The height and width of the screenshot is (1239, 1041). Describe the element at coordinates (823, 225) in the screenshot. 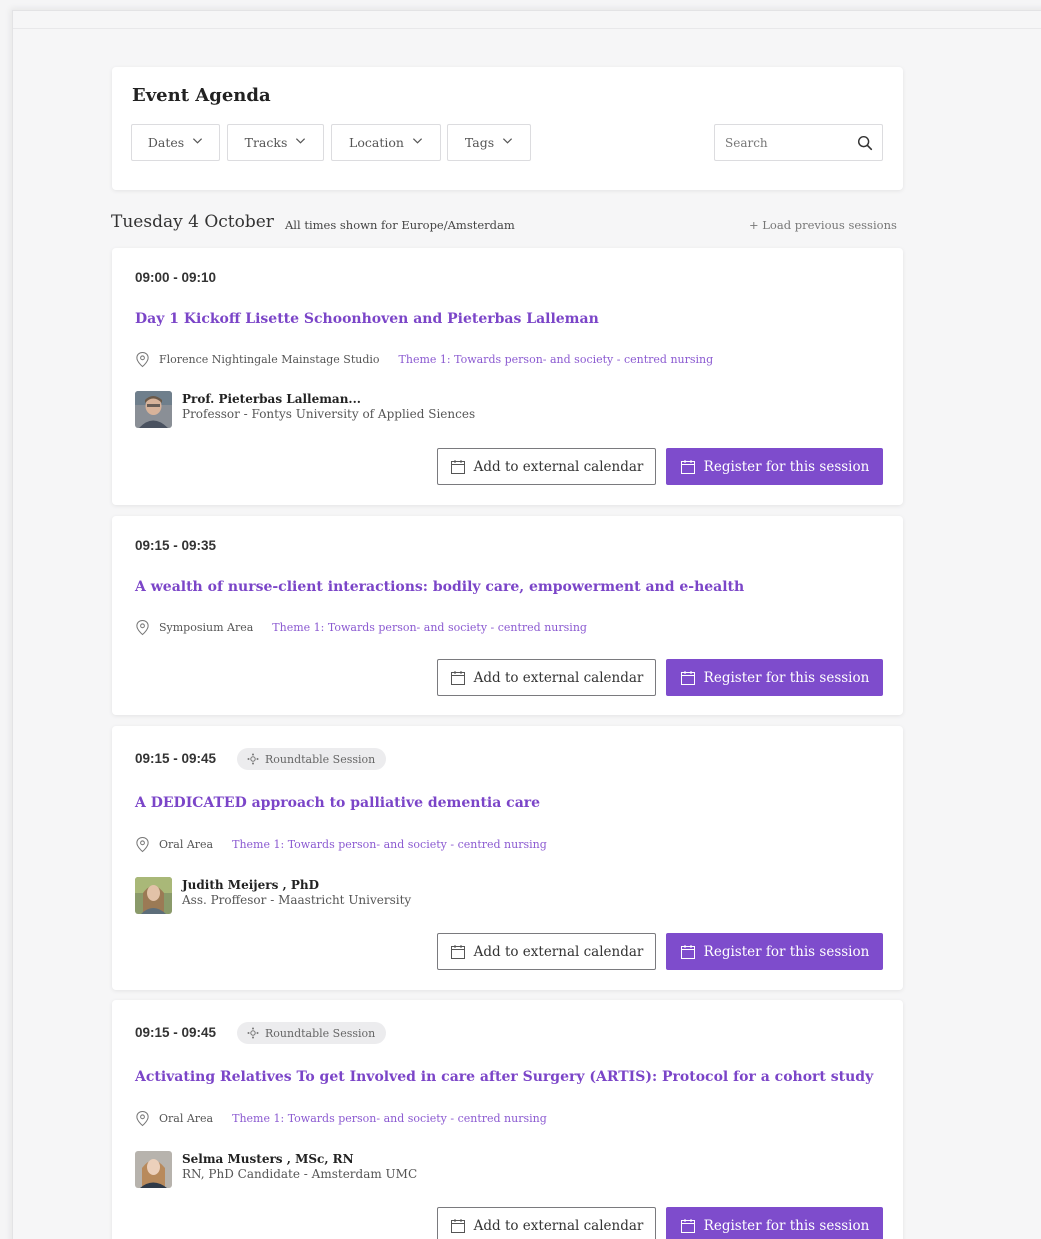

I see `load-previous-link: + Load previous sessions` at that location.